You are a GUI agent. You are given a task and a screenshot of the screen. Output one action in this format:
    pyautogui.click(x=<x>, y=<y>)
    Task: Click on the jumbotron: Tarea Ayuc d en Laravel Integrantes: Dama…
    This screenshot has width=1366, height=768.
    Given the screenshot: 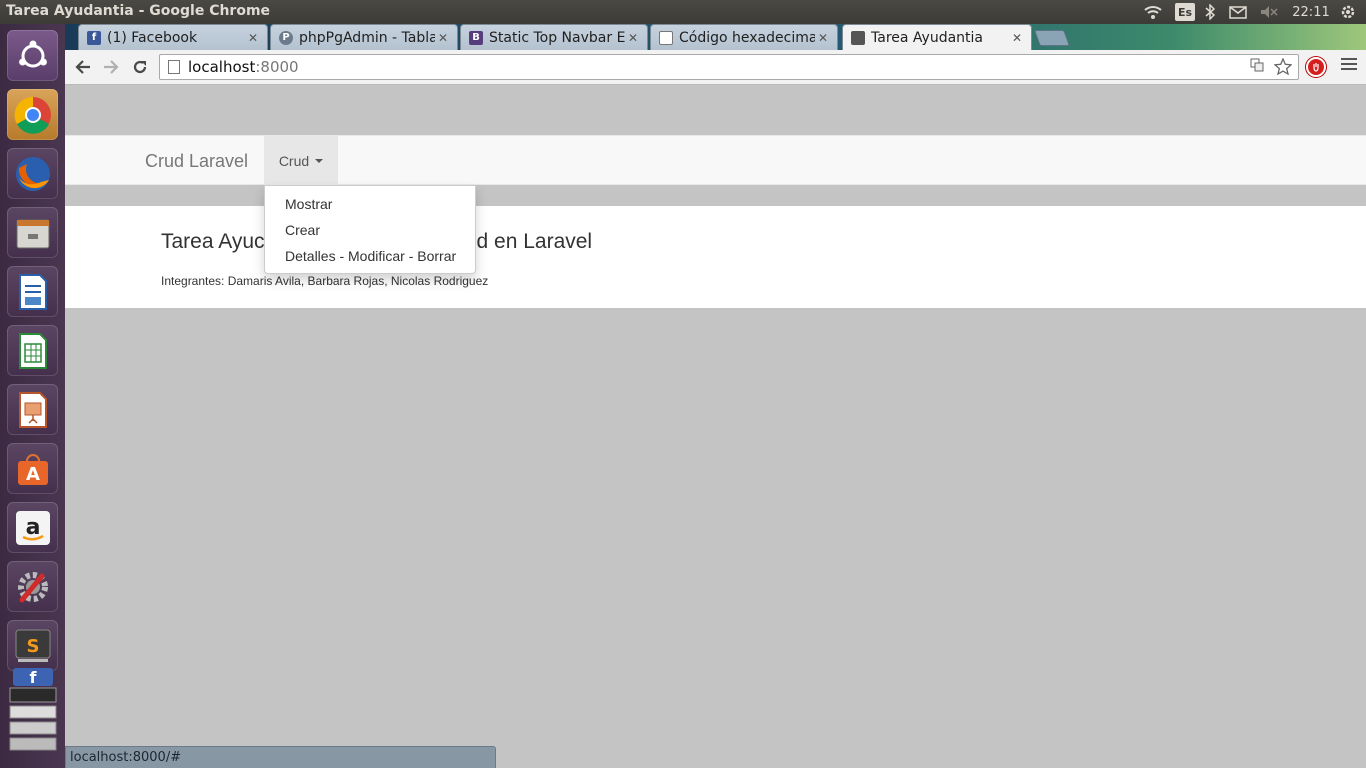 What is the action you would take?
    pyautogui.click(x=715, y=257)
    